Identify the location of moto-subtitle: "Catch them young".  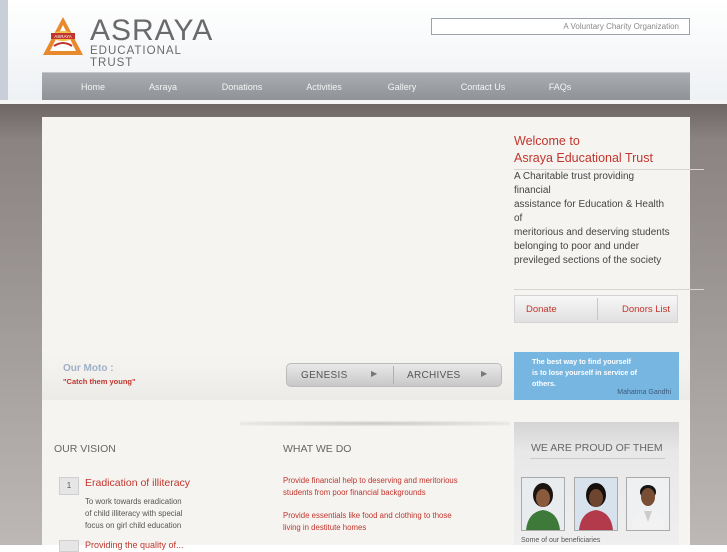
(99, 381).